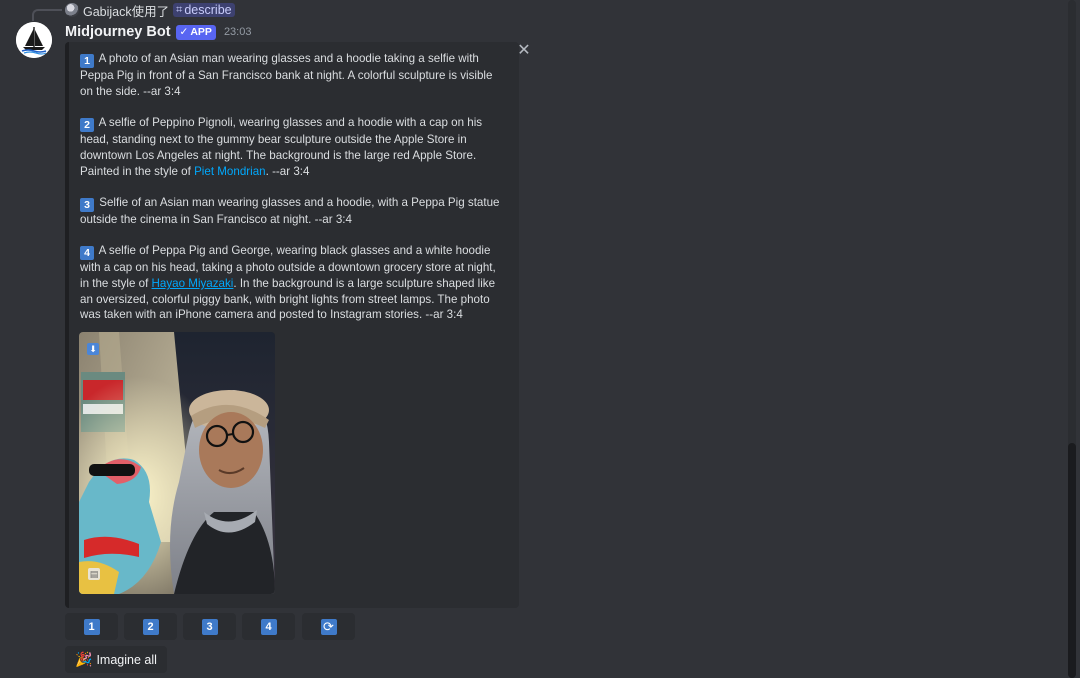 The image size is (1080, 678). I want to click on reply-username: Gabijack使用了, so click(126, 10).